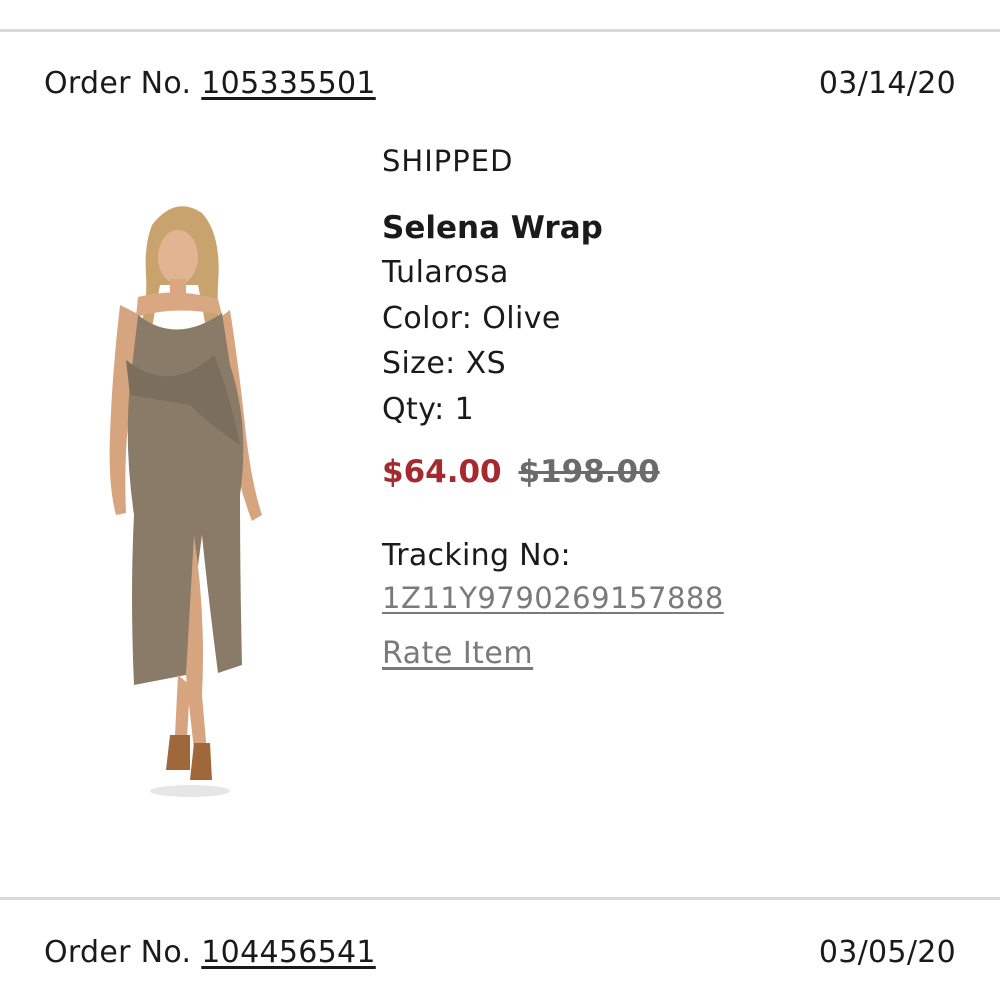  What do you see at coordinates (887, 83) in the screenshot?
I see `order-date: 03/14/20` at bounding box center [887, 83].